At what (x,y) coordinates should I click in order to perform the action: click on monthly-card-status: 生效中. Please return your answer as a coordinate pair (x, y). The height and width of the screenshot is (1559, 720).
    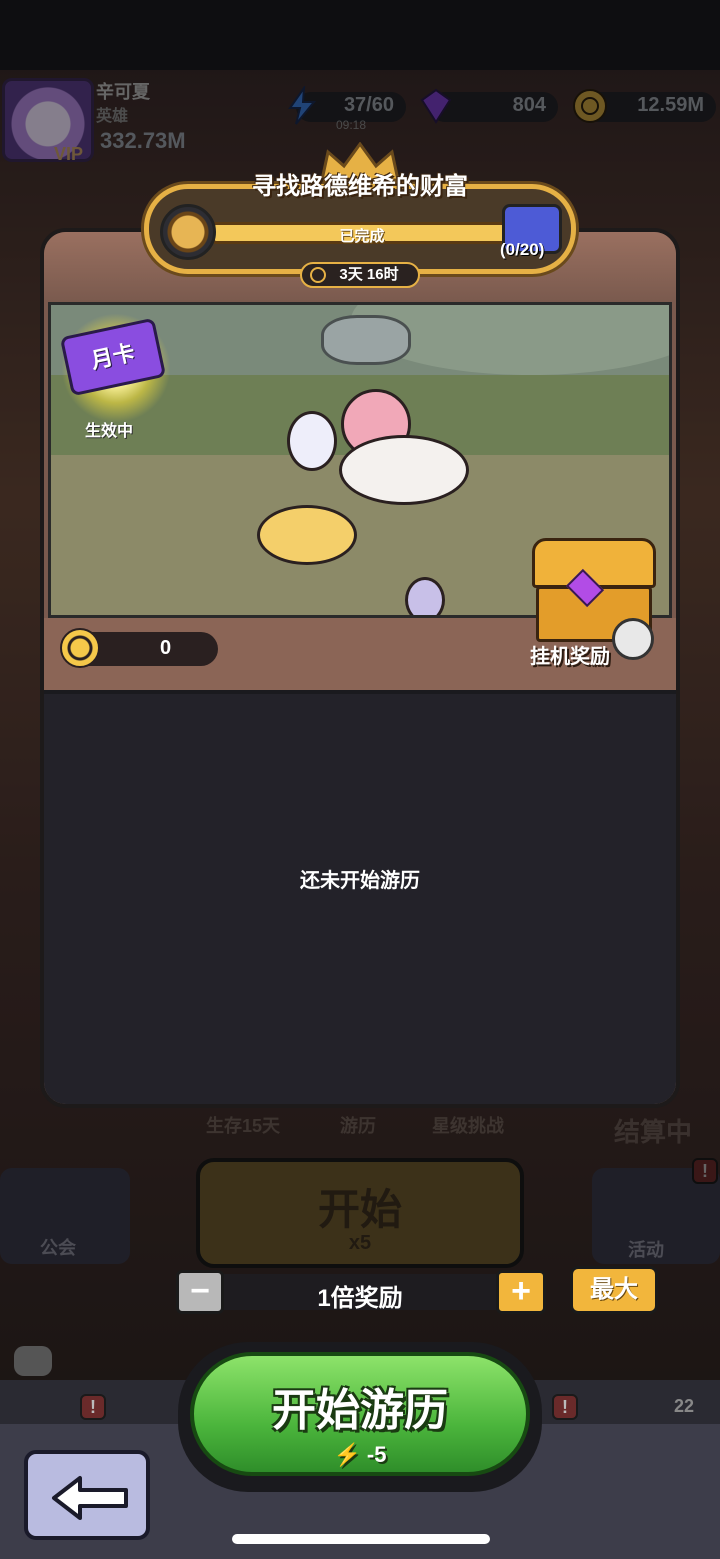
    Looking at the image, I should click on (109, 431).